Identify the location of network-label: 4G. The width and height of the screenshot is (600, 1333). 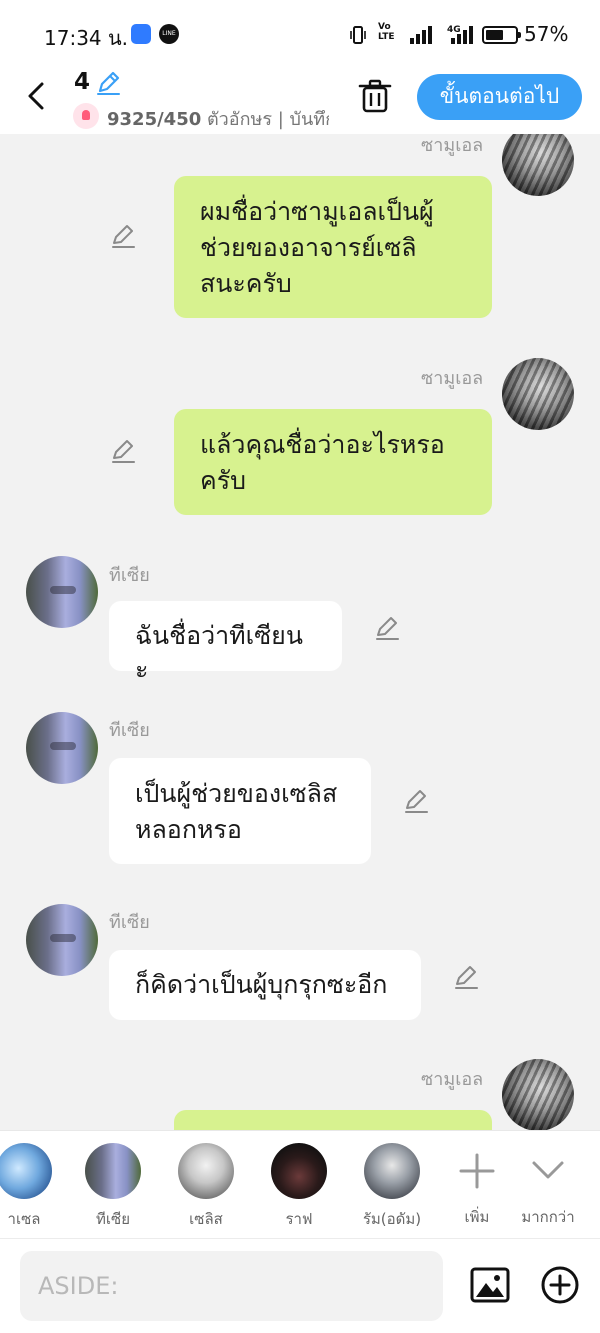
(454, 30).